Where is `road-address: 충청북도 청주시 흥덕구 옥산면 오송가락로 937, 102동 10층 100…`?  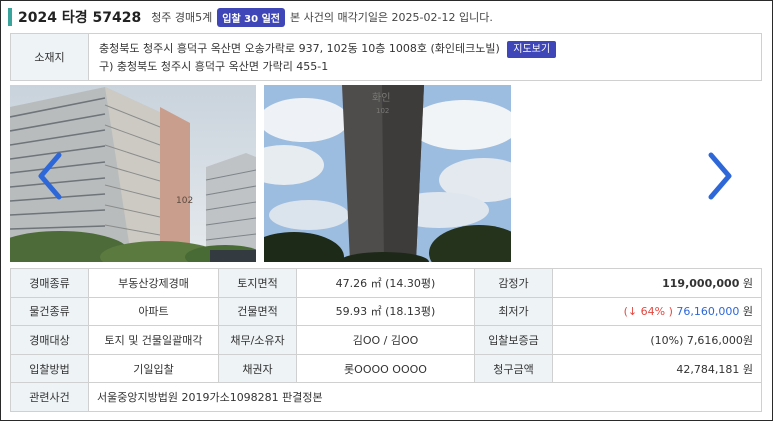
road-address: 충청북도 청주시 흥덕구 옥산면 오송가락로 937, 102동 10층 100… is located at coordinates (299, 48).